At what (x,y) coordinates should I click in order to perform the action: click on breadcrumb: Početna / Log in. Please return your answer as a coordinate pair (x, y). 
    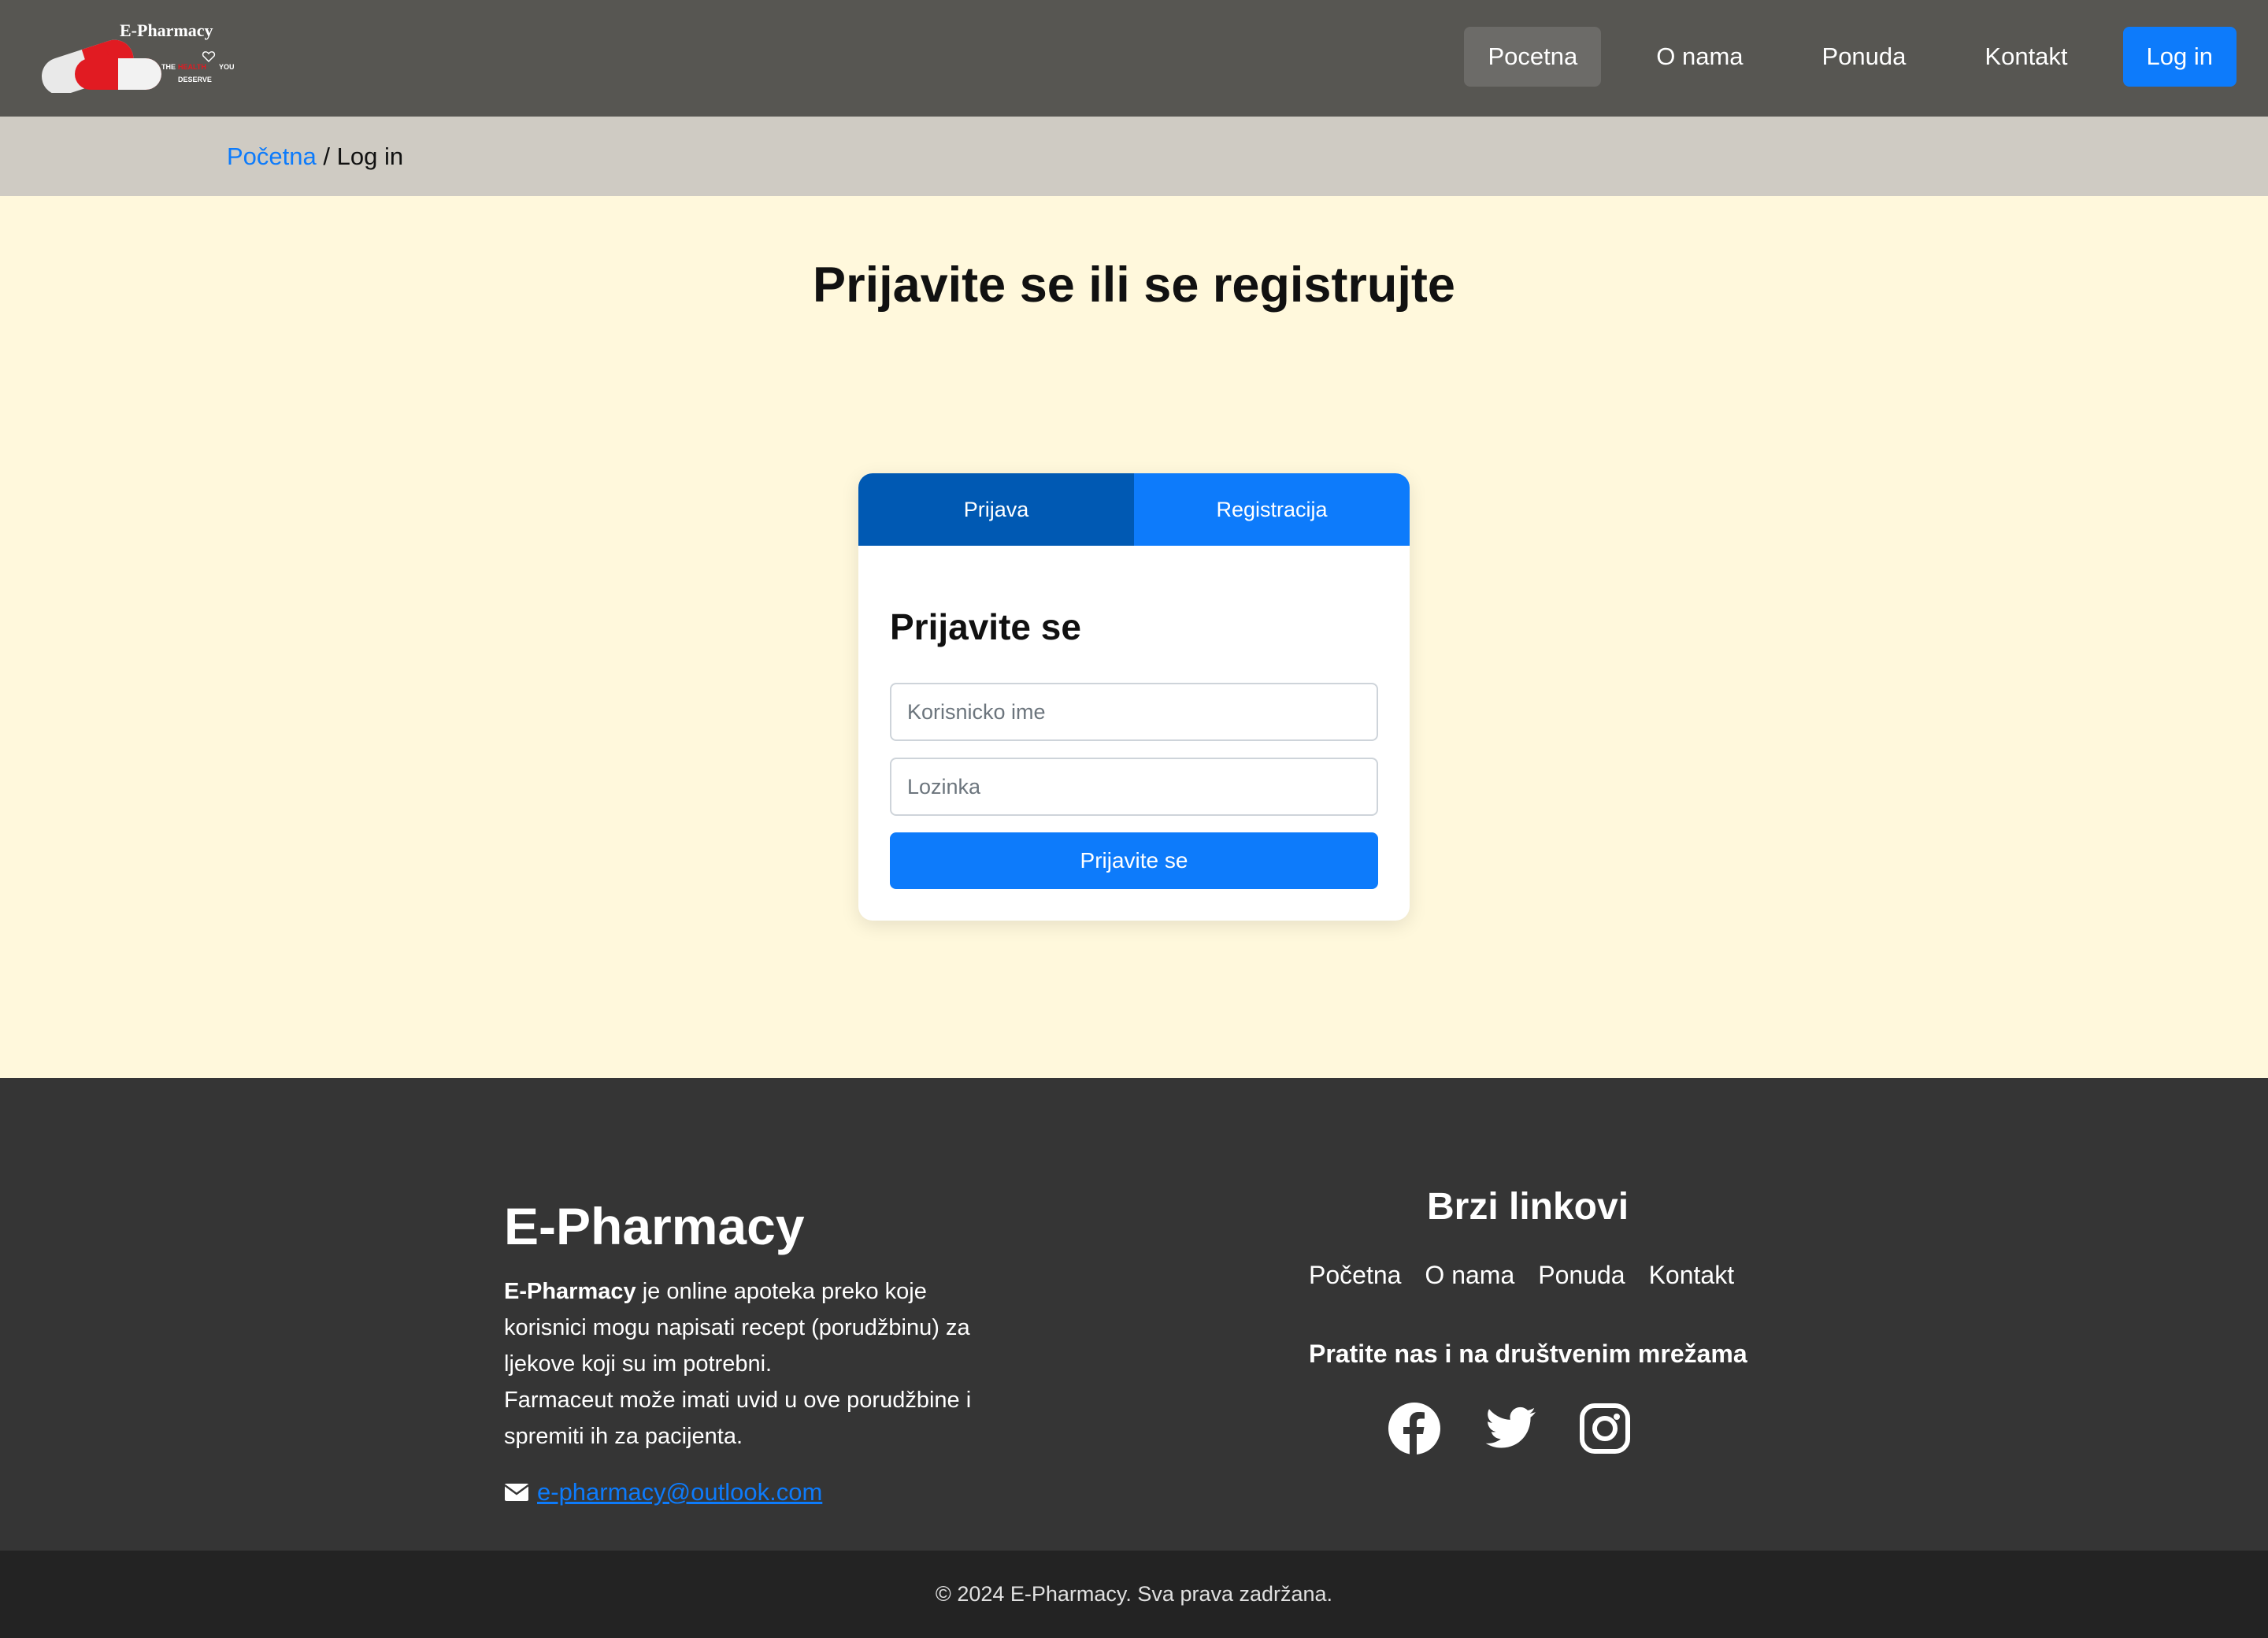
    Looking at the image, I should click on (1134, 156).